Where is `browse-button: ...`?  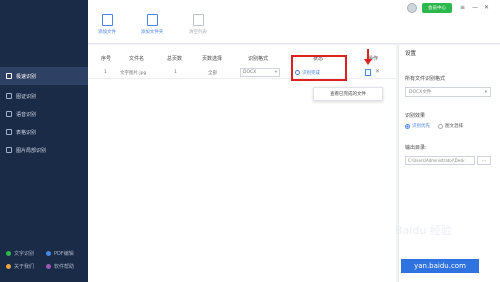
browse-button: ... is located at coordinates (484, 160).